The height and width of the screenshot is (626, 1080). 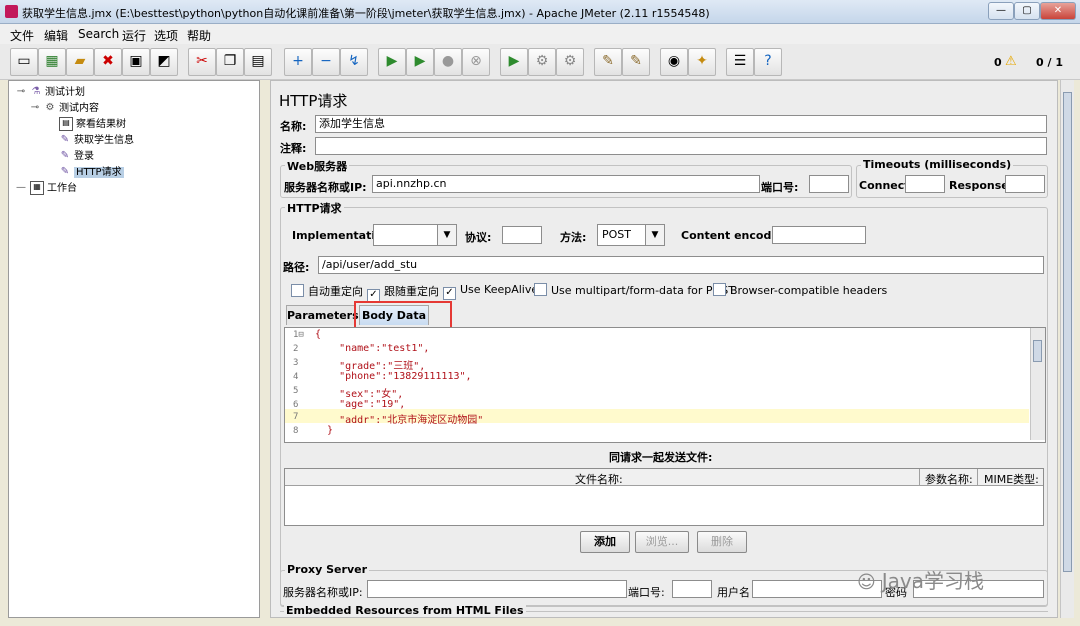 I want to click on path-field: /api/user/add_stu, so click(x=681, y=265).